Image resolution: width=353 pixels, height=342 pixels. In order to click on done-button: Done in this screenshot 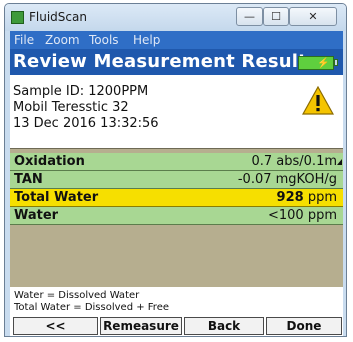, I will do `click(304, 326)`.